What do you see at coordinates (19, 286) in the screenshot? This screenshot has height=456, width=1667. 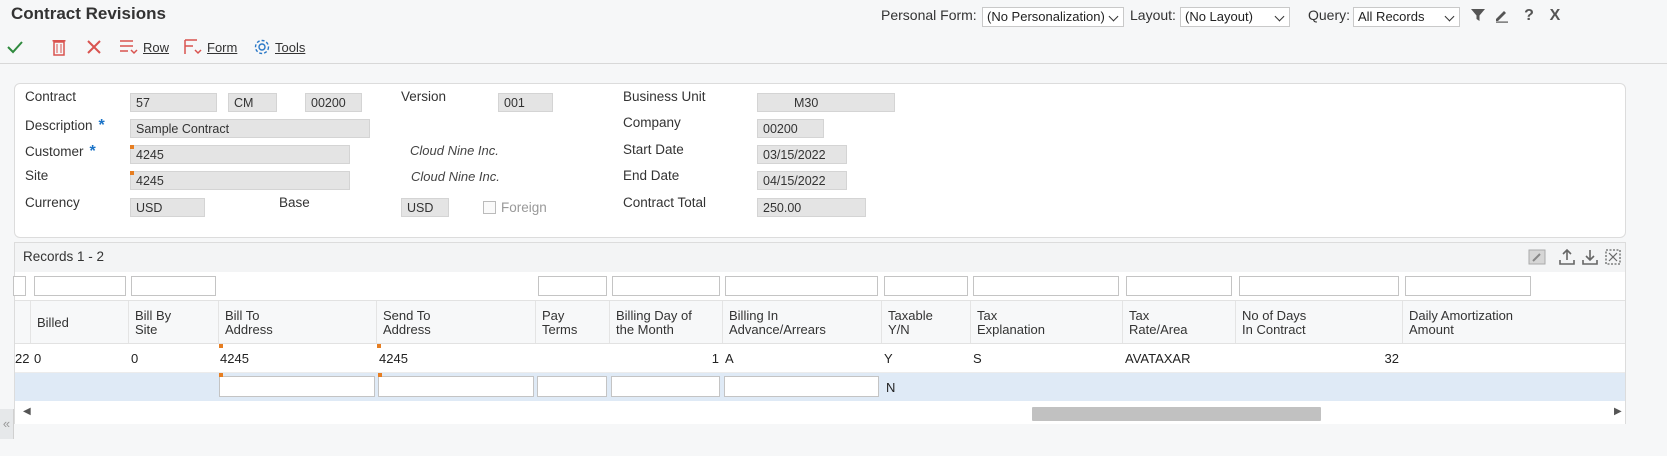 I see `filter-field` at bounding box center [19, 286].